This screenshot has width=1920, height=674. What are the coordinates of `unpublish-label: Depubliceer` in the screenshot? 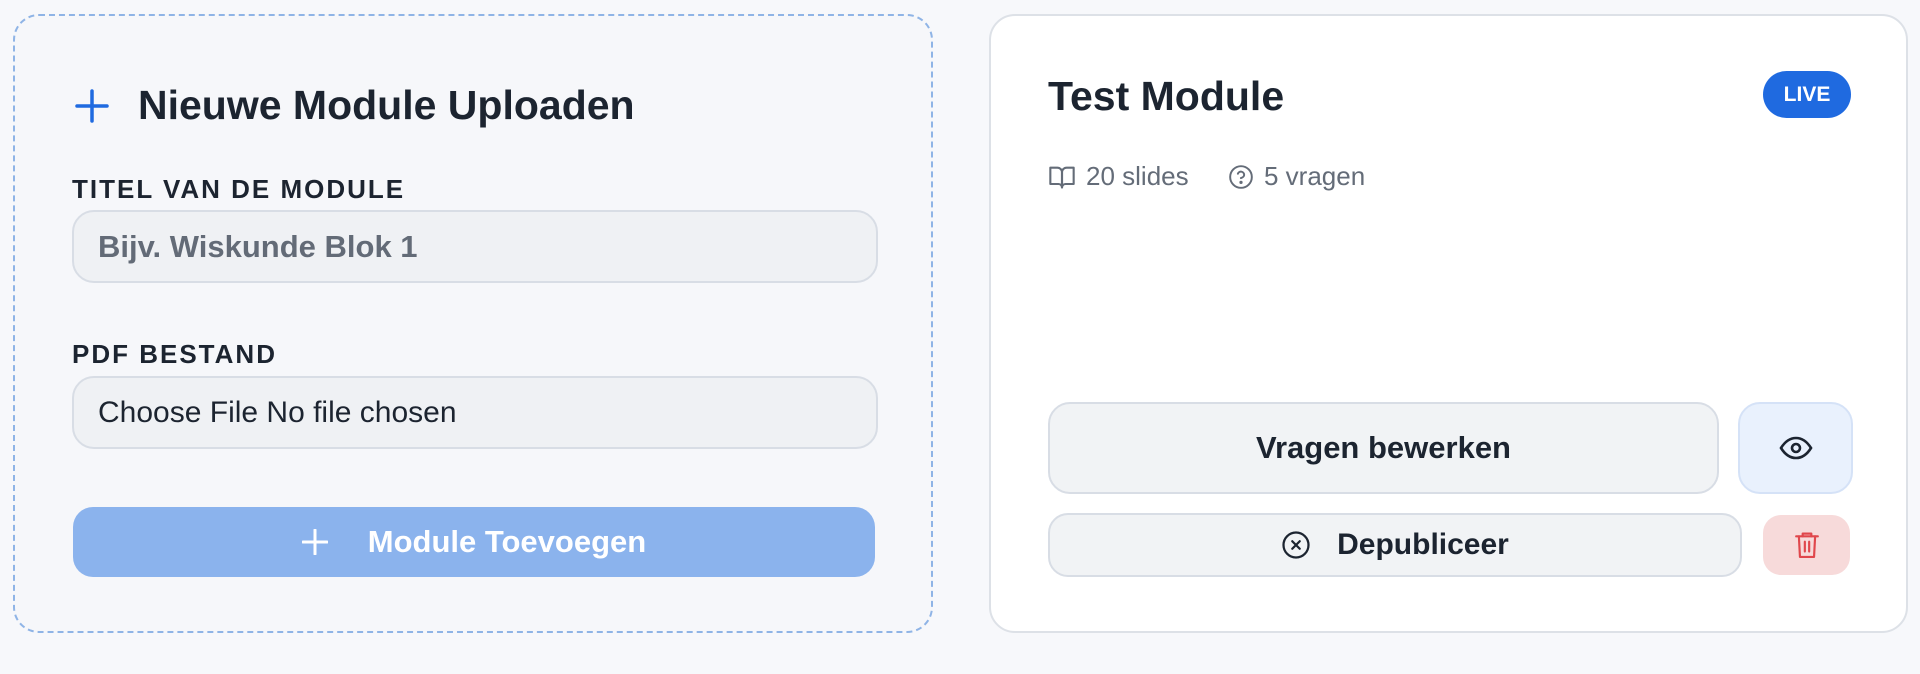 It's located at (1423, 544).